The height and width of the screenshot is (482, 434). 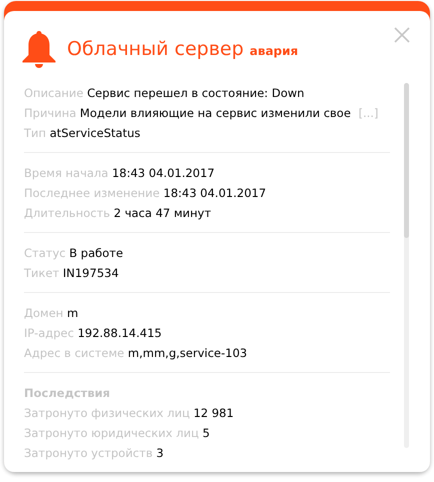 What do you see at coordinates (66, 173) in the screenshot?
I see `field-label: Время начала` at bounding box center [66, 173].